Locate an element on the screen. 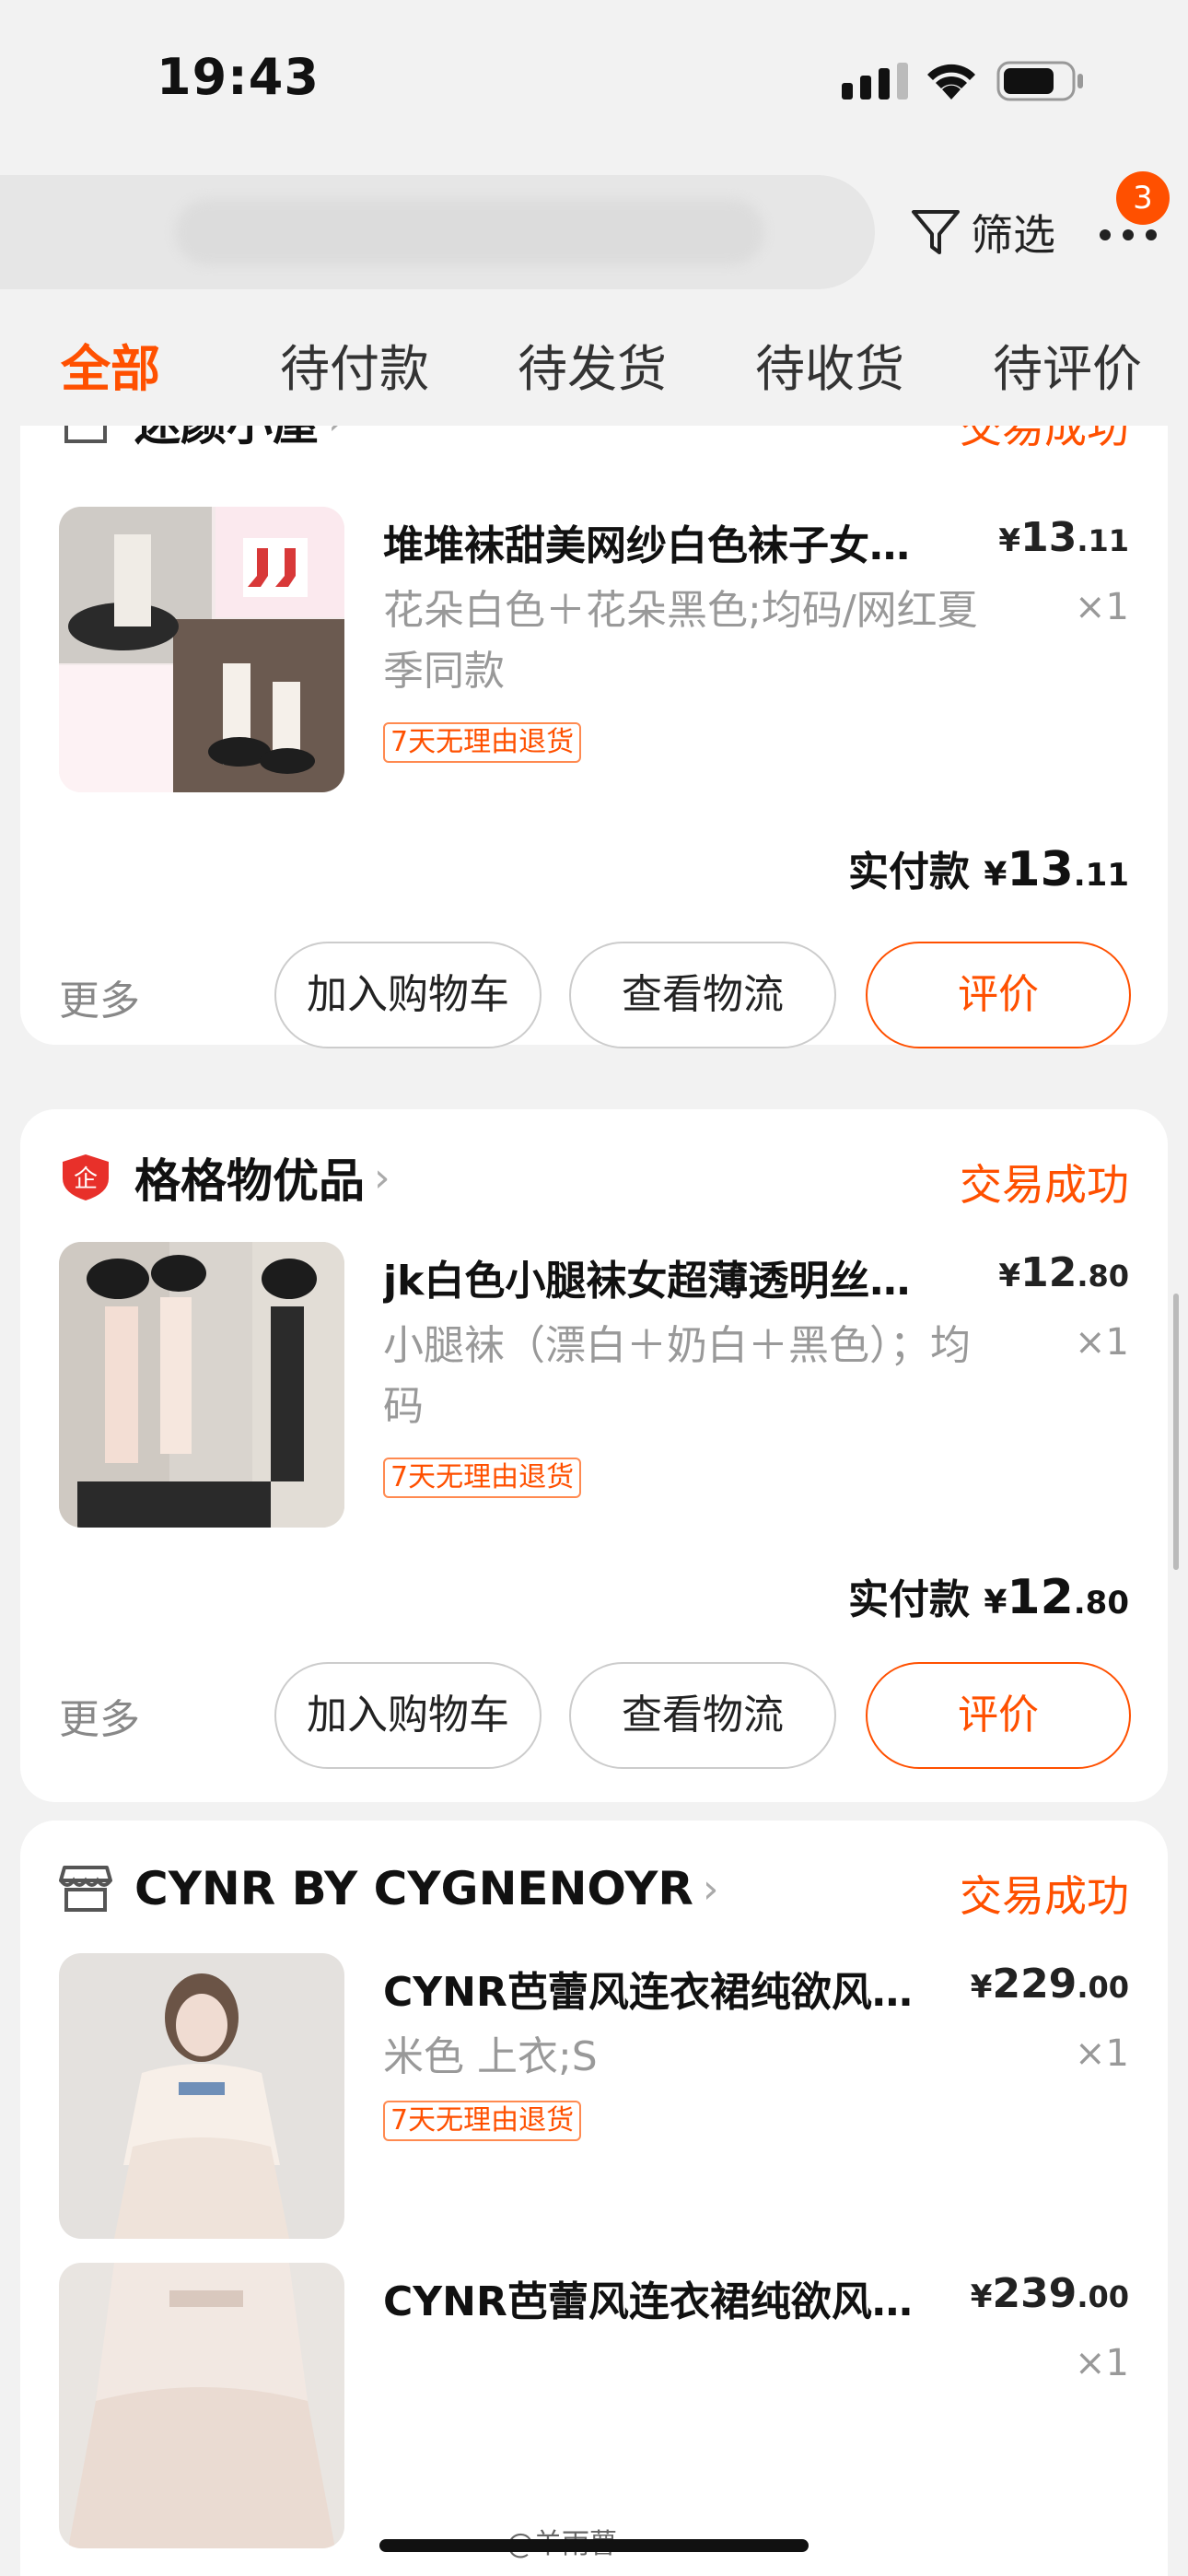 The image size is (1188, 2576). notification-badge: 3 is located at coordinates (1143, 198).